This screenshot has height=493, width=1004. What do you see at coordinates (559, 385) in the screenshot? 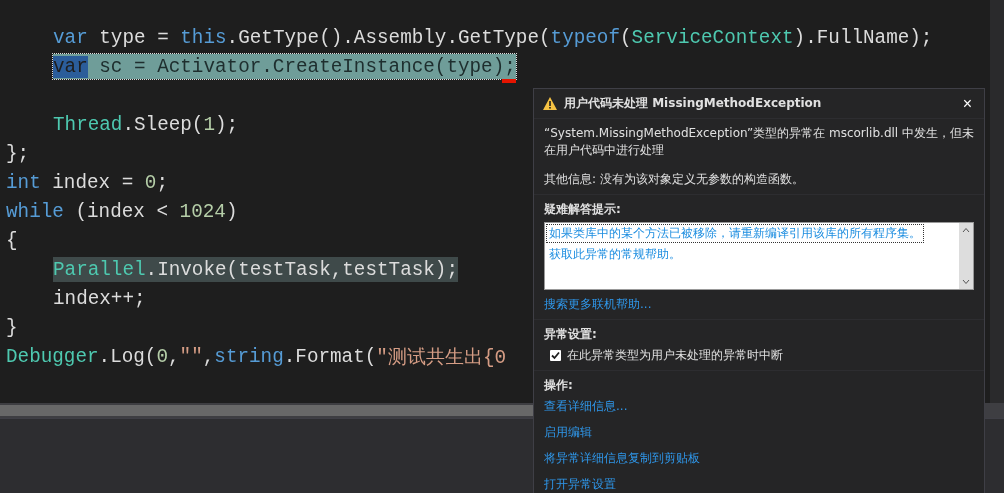
I see `section-heading: 操作:` at bounding box center [559, 385].